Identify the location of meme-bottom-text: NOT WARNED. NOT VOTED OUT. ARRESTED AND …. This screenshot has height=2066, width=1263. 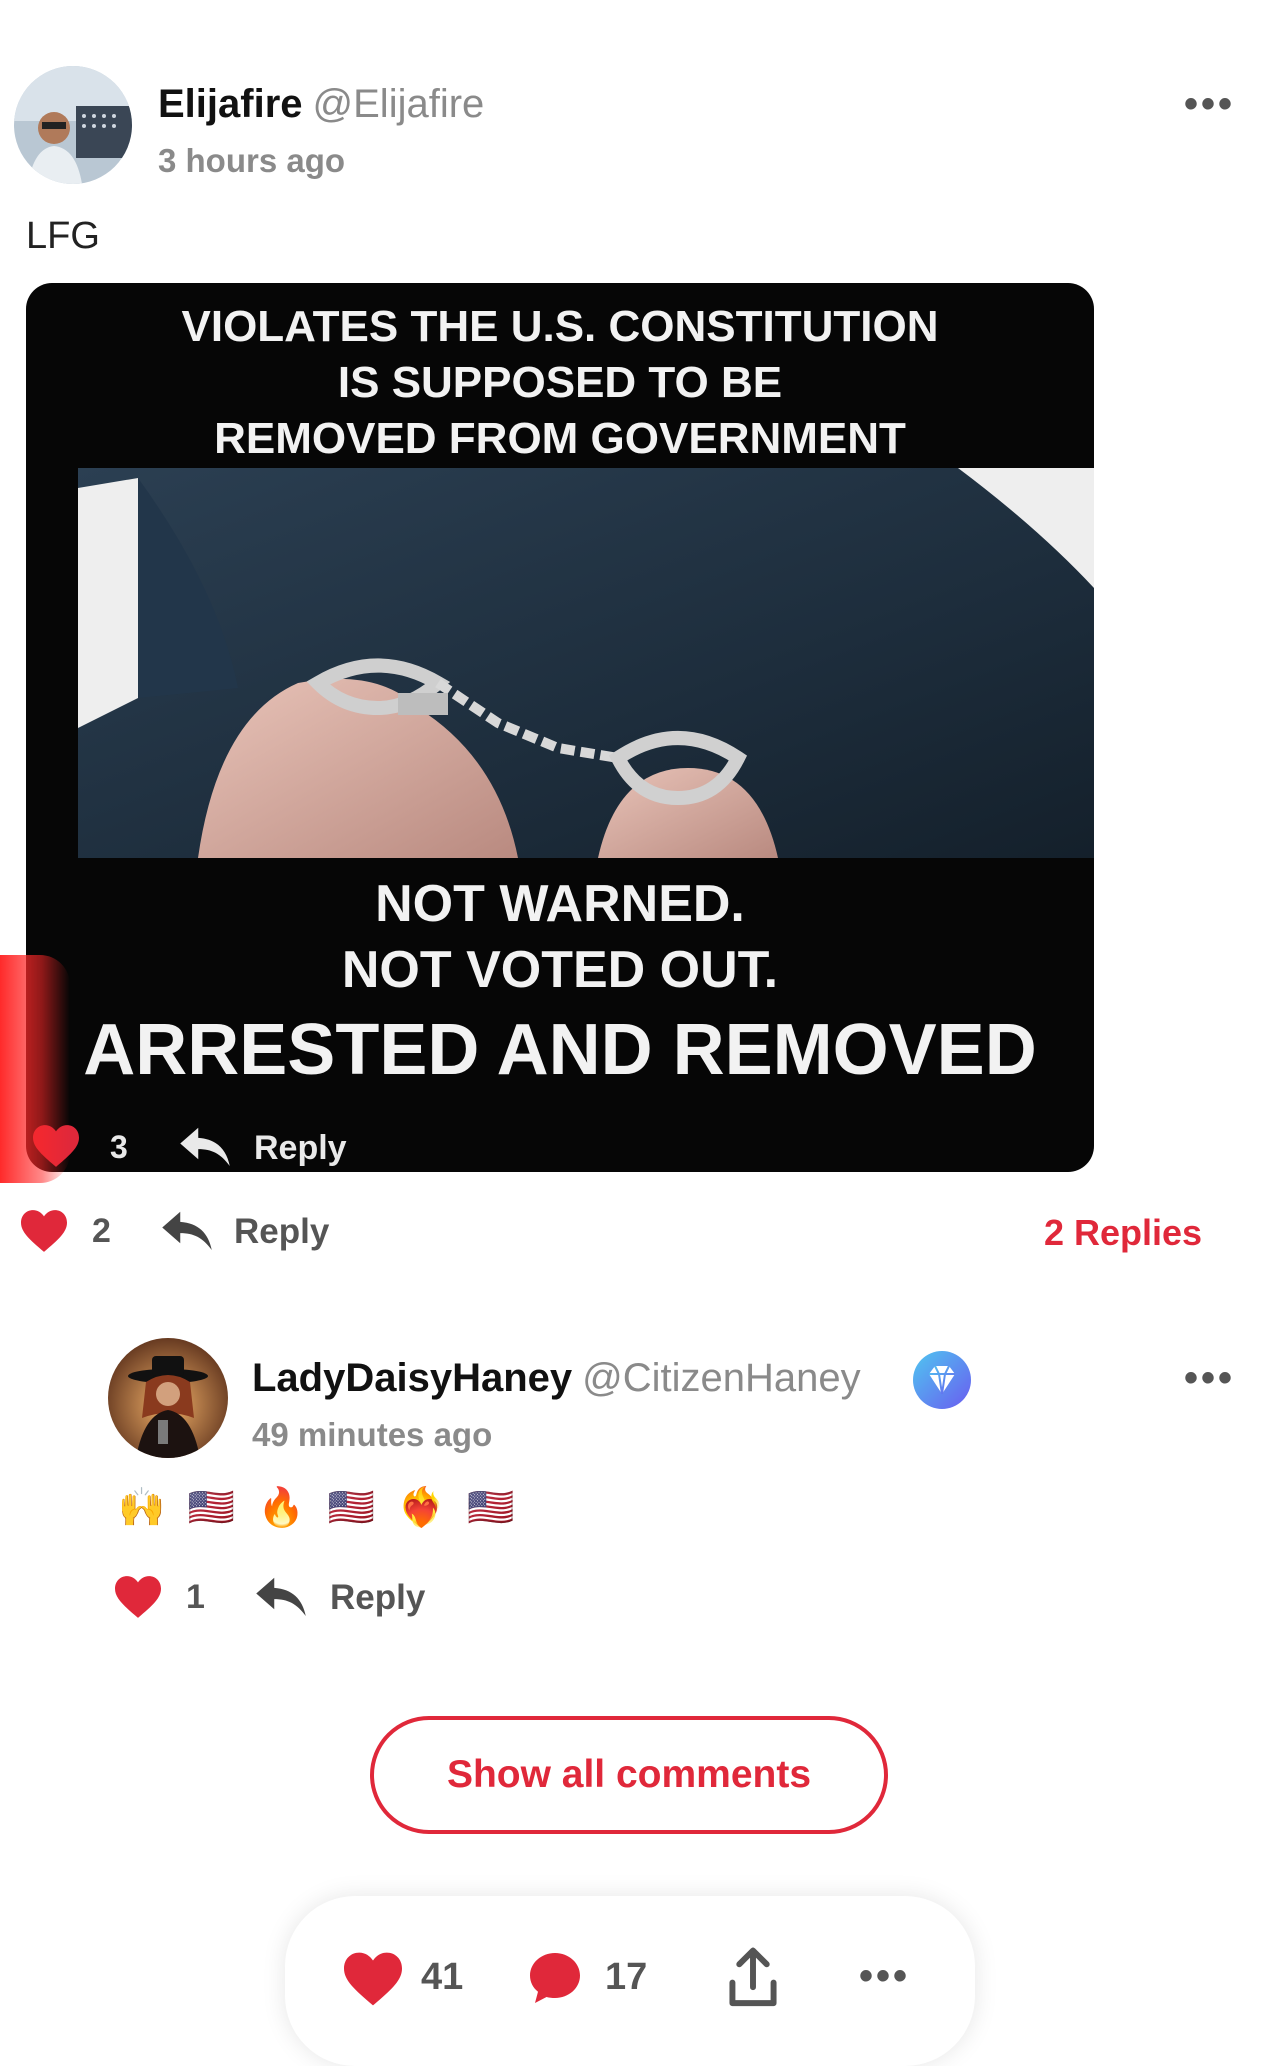
(560, 982).